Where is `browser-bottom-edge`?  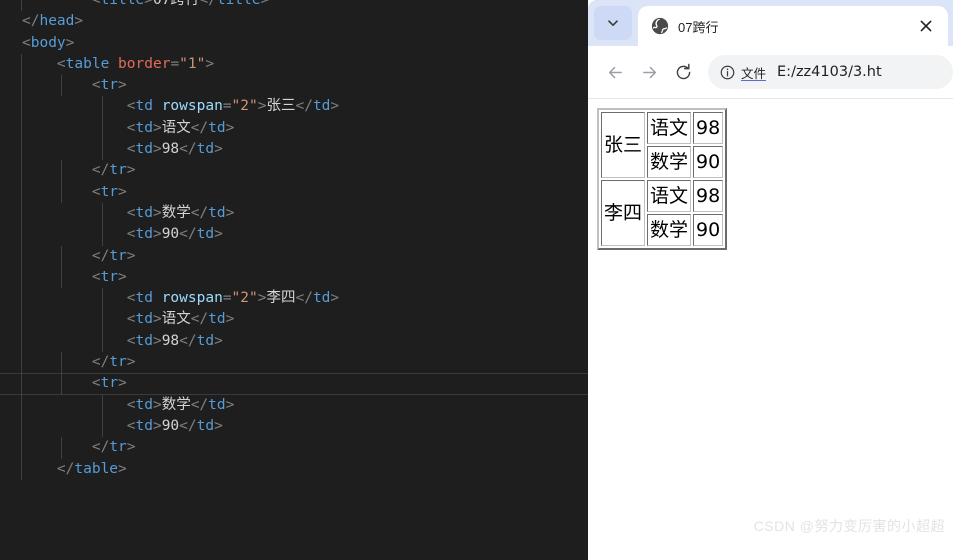 browser-bottom-edge is located at coordinates (770, 557).